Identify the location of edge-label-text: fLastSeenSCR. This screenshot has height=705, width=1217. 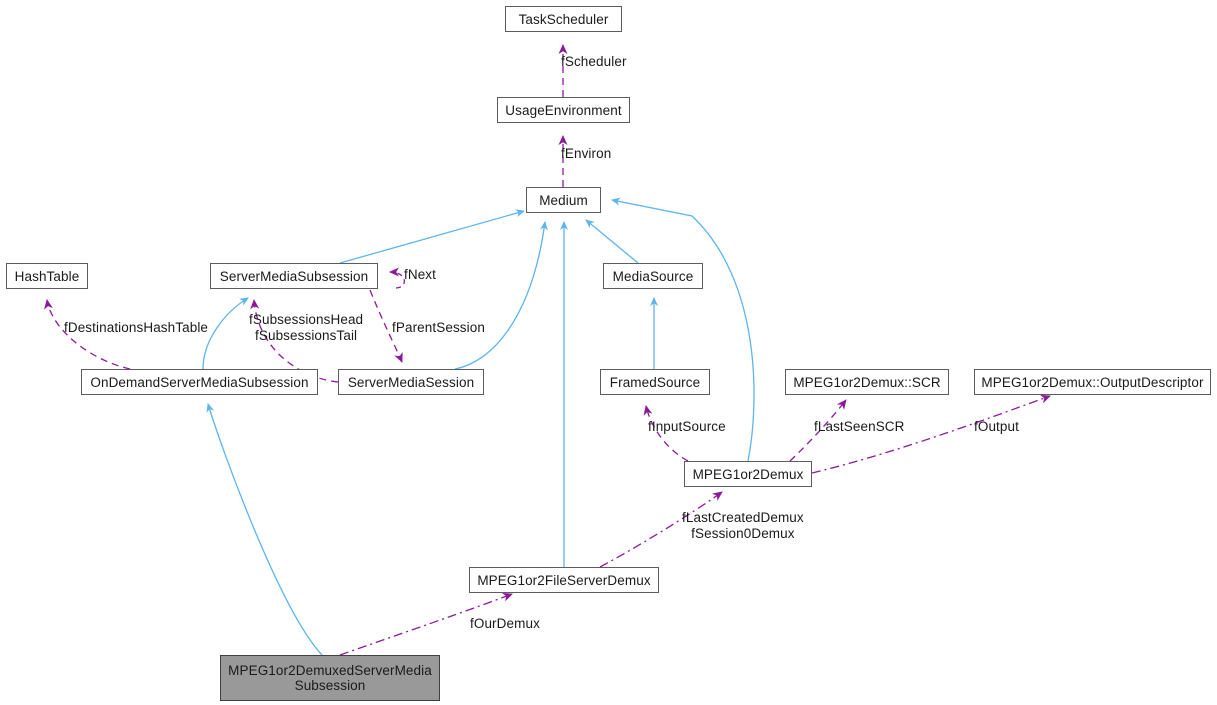
(859, 426).